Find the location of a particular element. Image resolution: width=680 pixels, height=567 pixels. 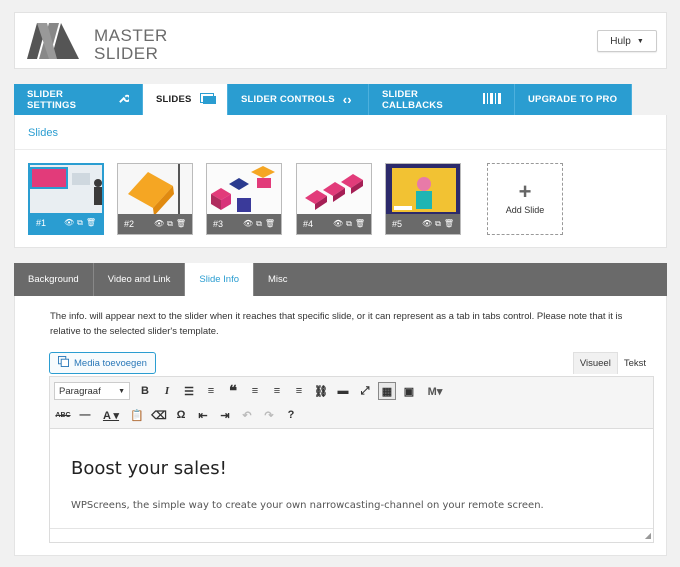

slides-icon is located at coordinates (207, 99).